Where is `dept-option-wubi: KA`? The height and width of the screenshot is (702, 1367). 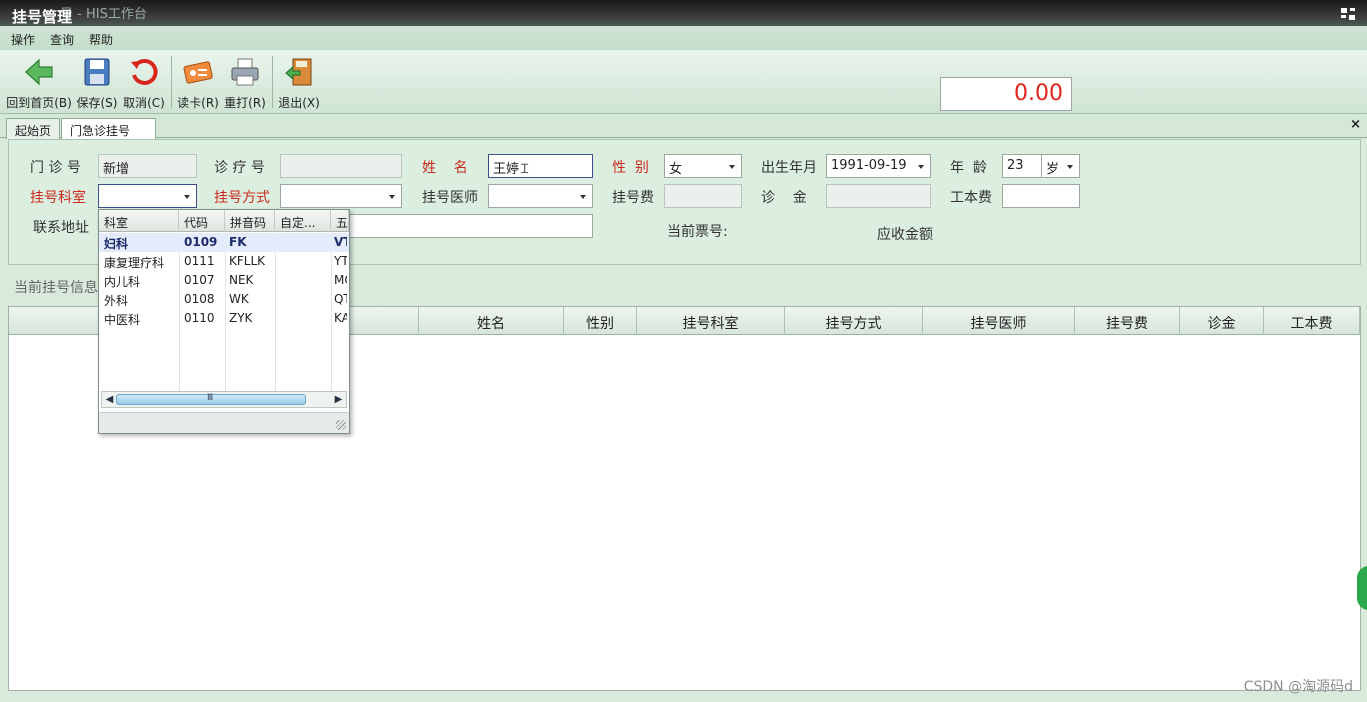 dept-option-wubi: KA is located at coordinates (340, 318).